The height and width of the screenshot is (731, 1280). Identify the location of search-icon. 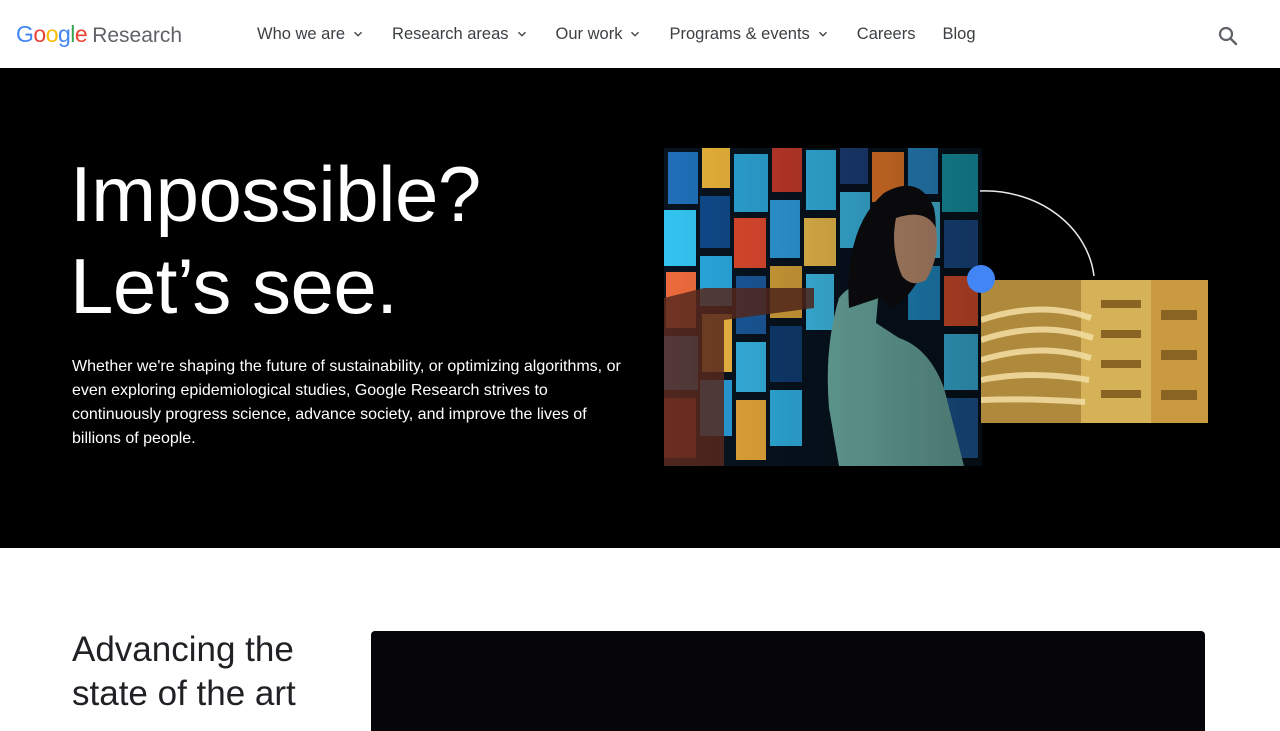
(1228, 36).